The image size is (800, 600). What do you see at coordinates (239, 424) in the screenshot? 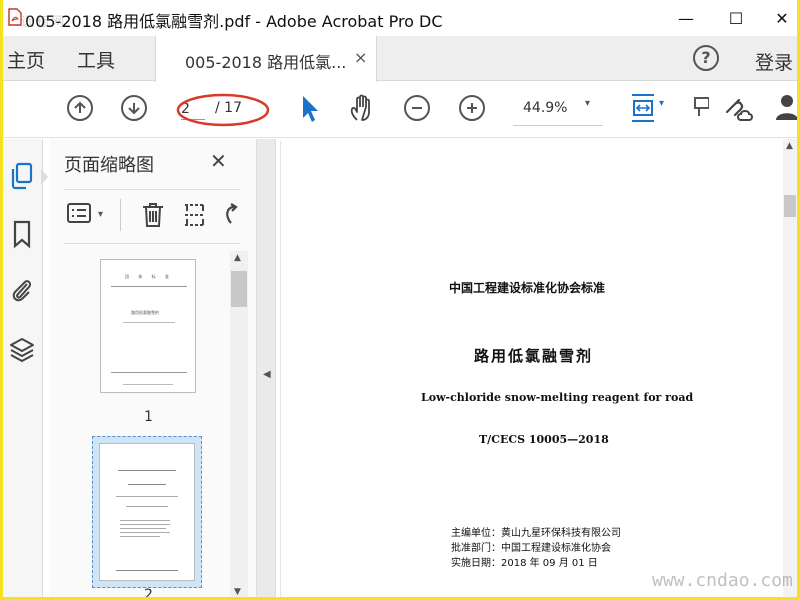
I see `thumbnail-scrollbar: ▲ ▼` at bounding box center [239, 424].